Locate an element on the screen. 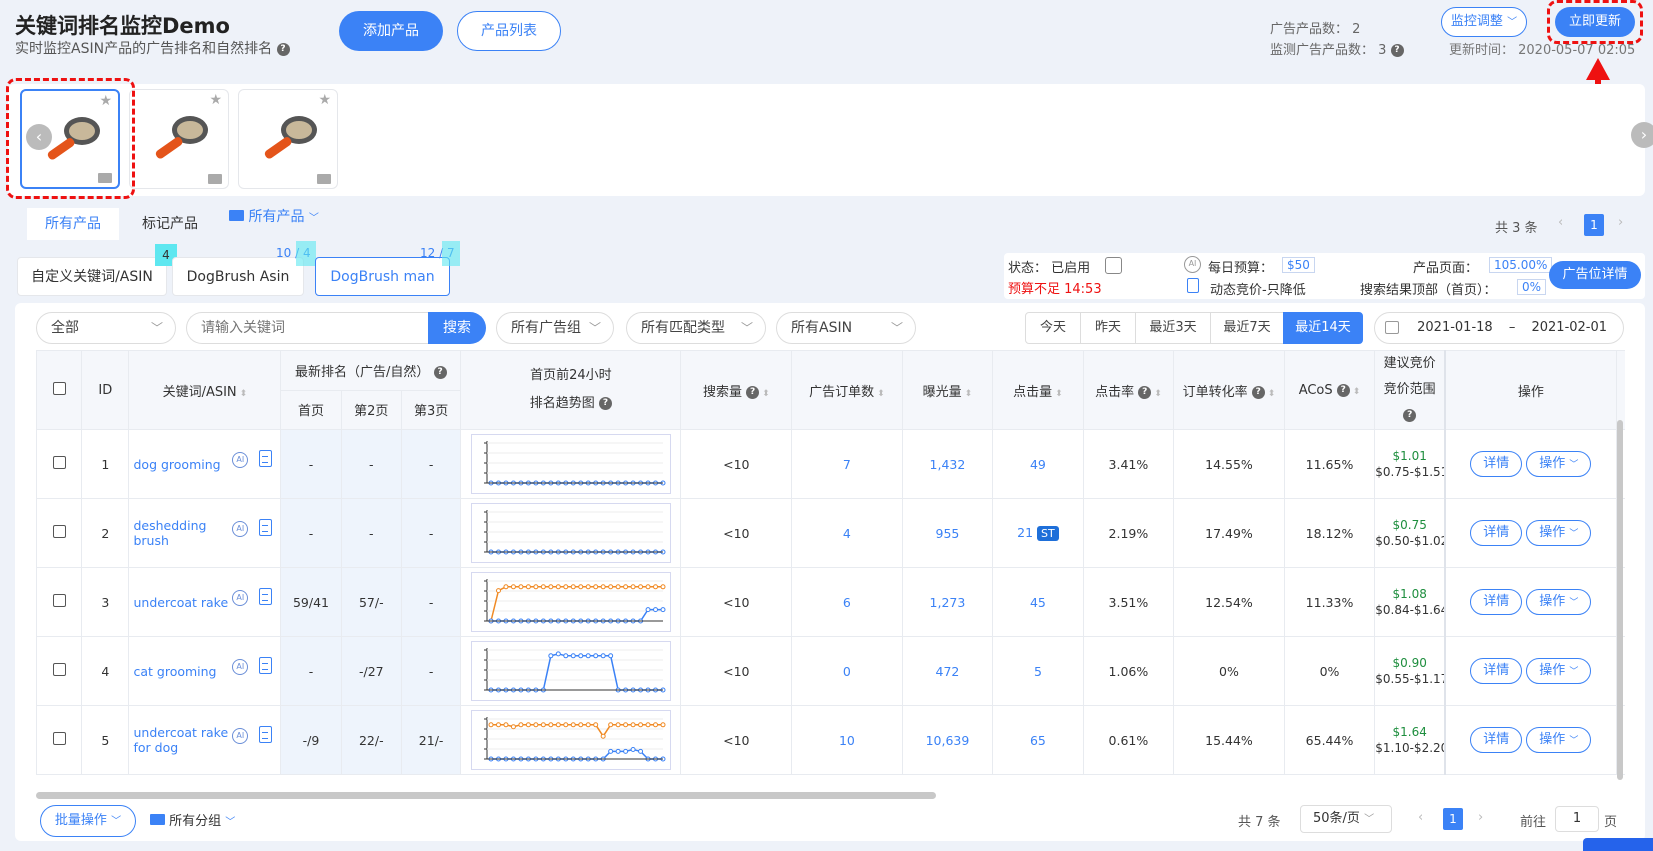 The height and width of the screenshot is (851, 1653). impressions: 955 is located at coordinates (947, 533).